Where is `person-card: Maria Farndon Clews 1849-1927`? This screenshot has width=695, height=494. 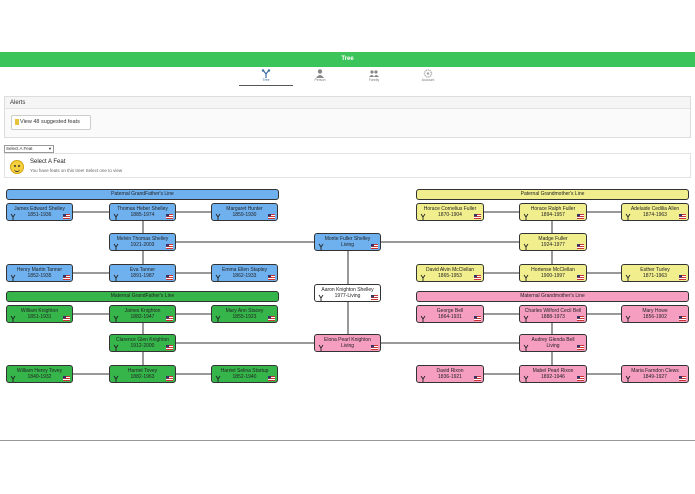
person-card: Maria Farndon Clews 1849-1927 is located at coordinates (655, 374).